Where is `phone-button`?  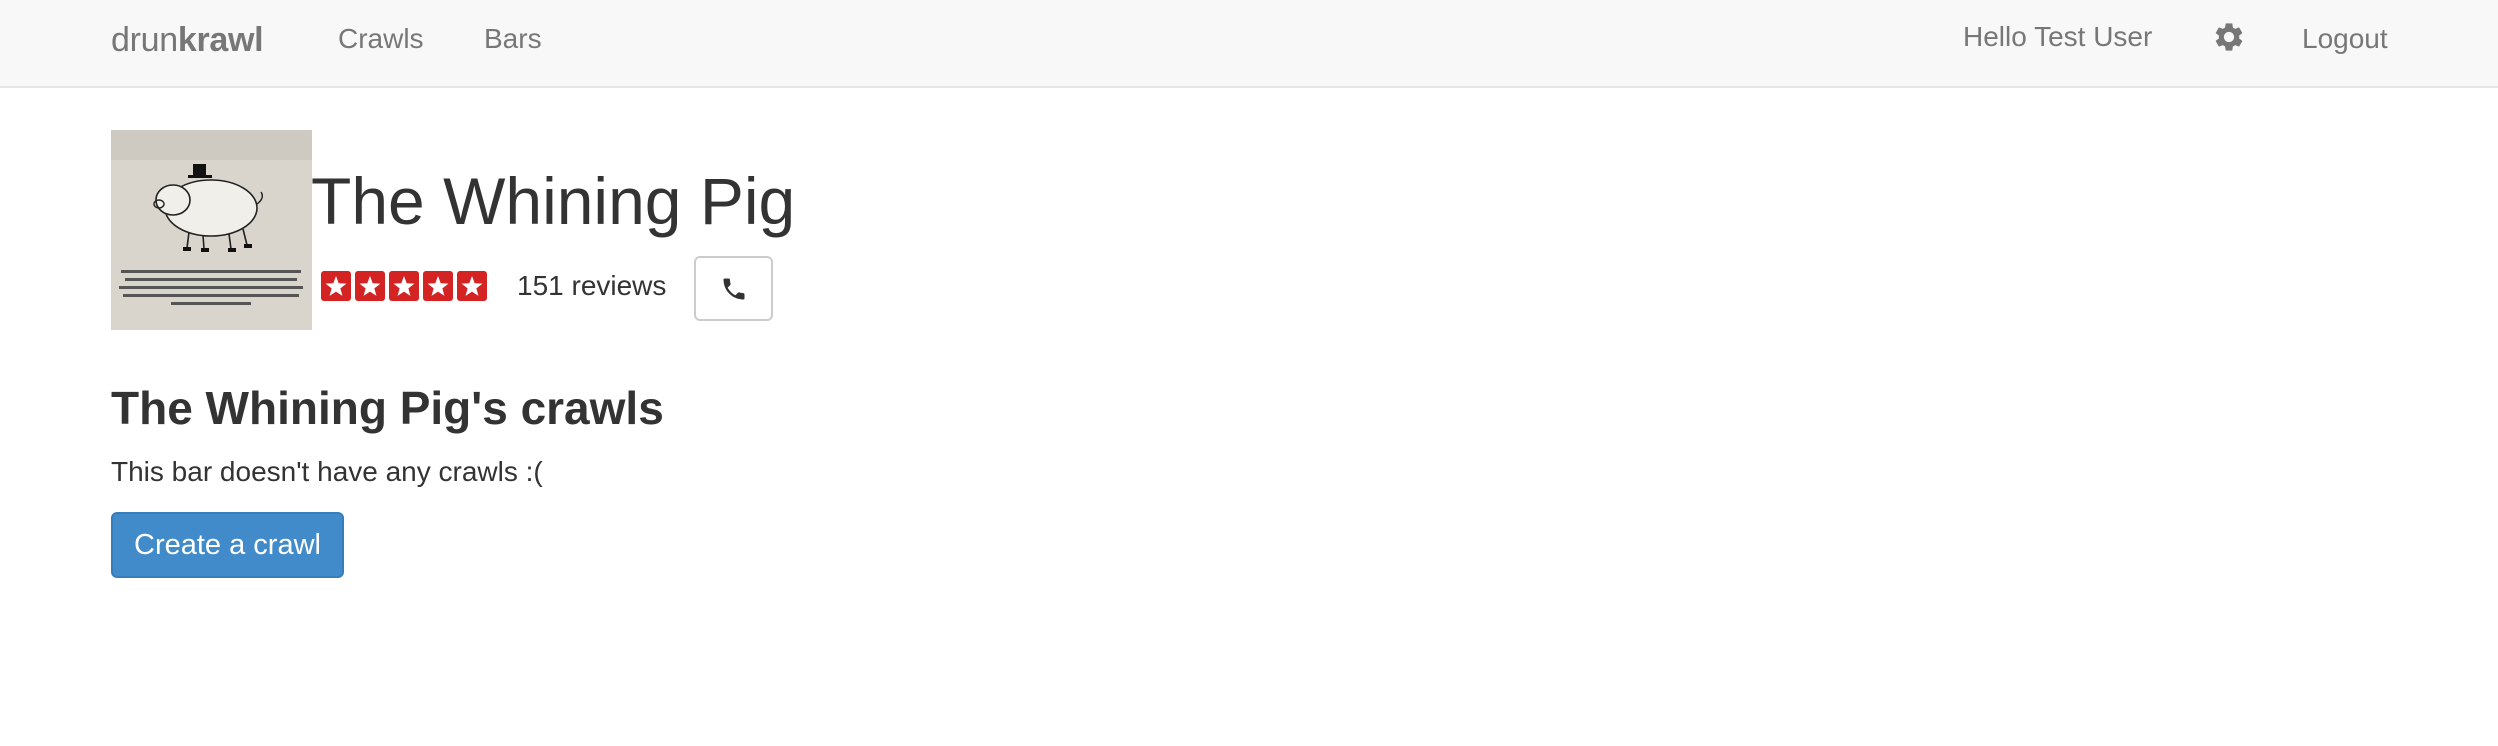 phone-button is located at coordinates (733, 288).